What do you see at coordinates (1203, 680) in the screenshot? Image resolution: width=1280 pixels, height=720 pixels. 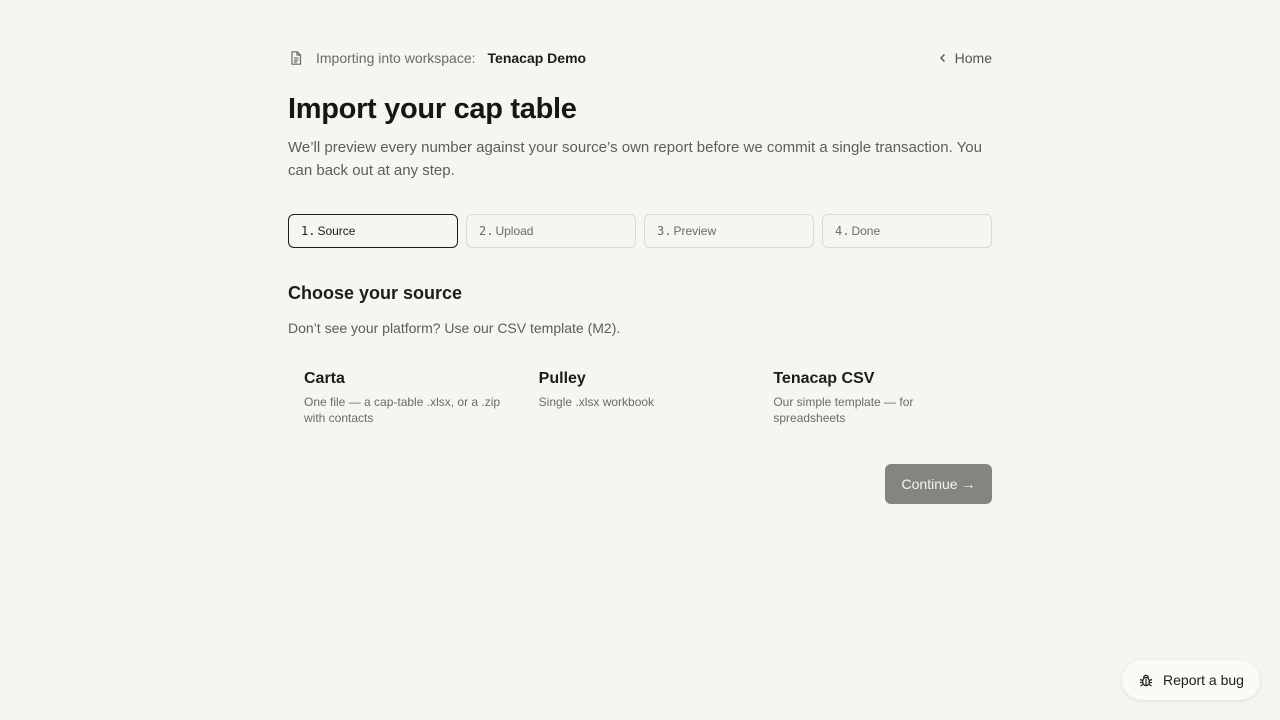 I see `report-bug-label: Report a bug` at bounding box center [1203, 680].